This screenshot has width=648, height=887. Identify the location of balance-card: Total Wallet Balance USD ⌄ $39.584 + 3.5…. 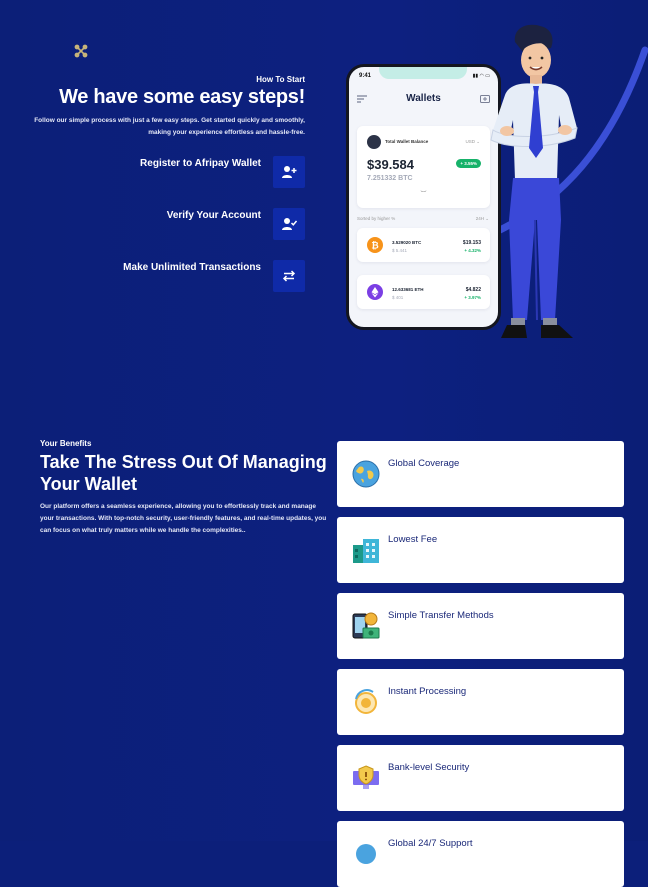
(423, 167).